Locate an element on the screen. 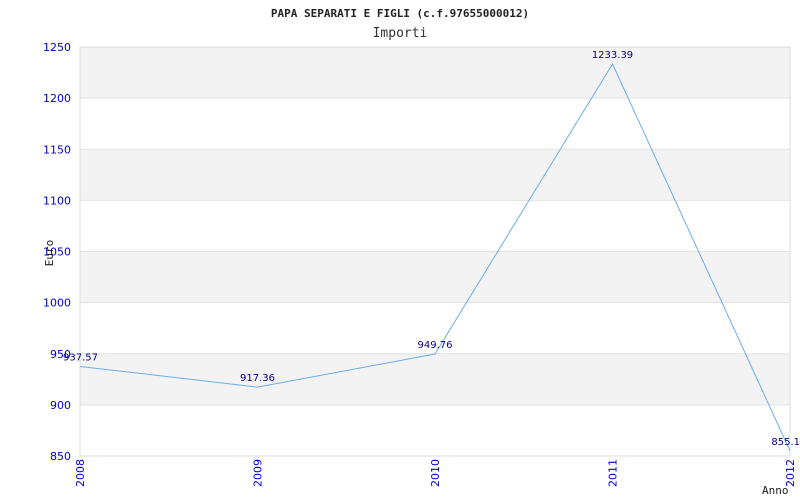 This screenshot has width=800, height=500. x-axis-ticks: 2008 2009 2010 2011 2012 is located at coordinates (435, 473).